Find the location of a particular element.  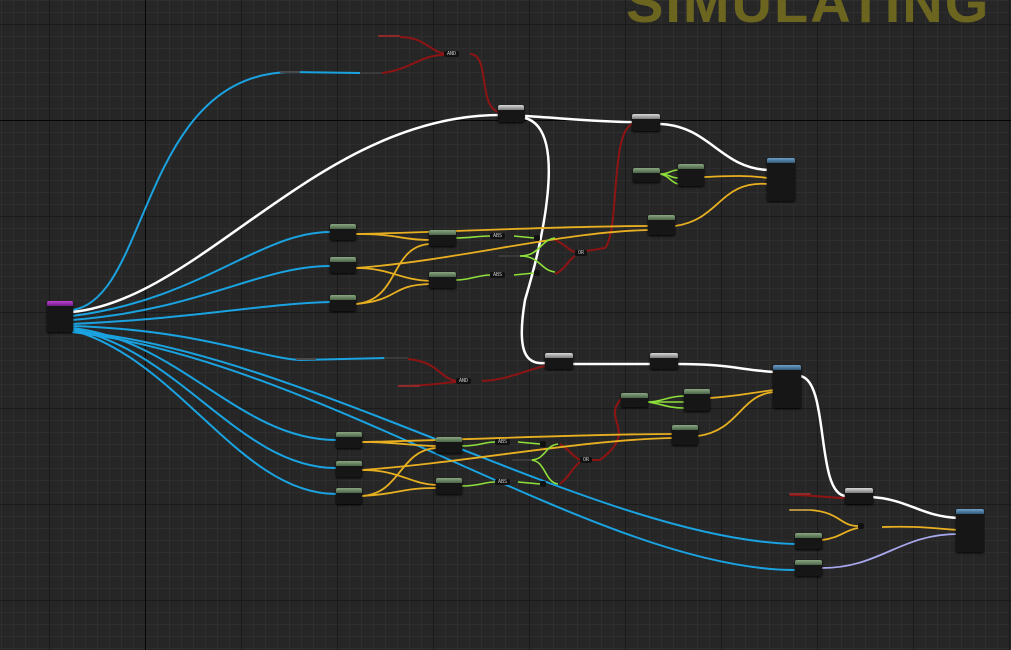

lilac-wire is located at coordinates (890, 551).